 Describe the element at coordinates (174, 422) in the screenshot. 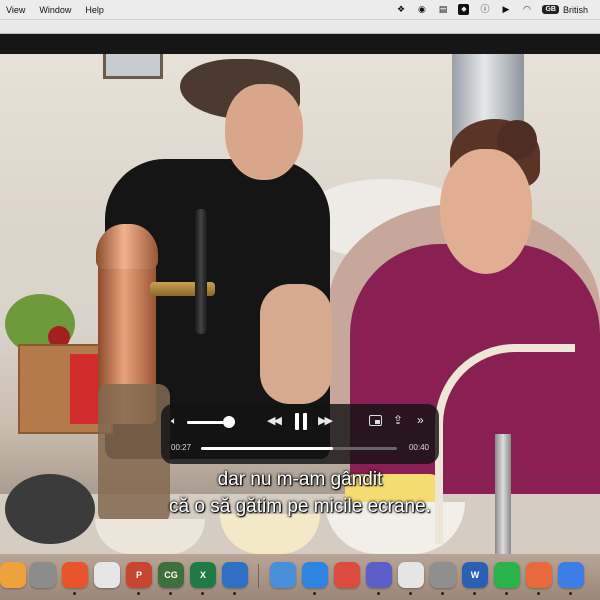

I see `volume-icon: 🔈︎` at that location.